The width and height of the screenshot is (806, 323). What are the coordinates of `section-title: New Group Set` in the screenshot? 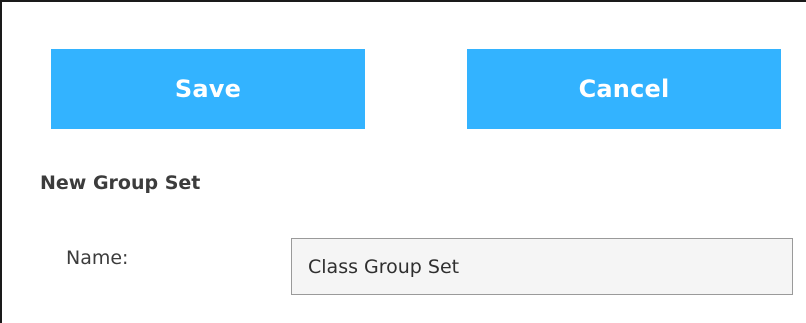 It's located at (120, 183).